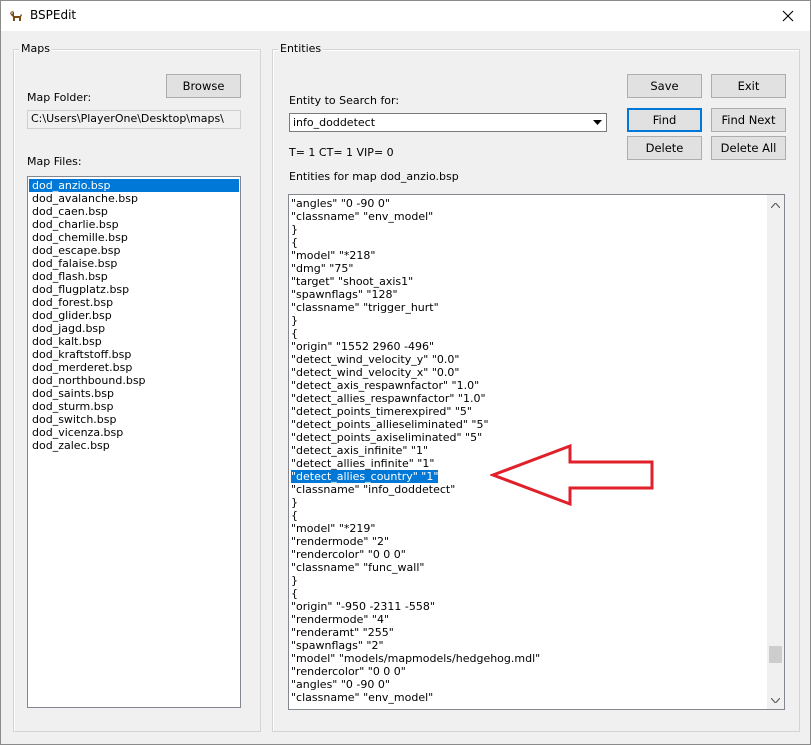 The image size is (811, 745). What do you see at coordinates (374, 176) in the screenshot?
I see `entities-for-map-label: Entities for map dod_anzio.bsp` at bounding box center [374, 176].